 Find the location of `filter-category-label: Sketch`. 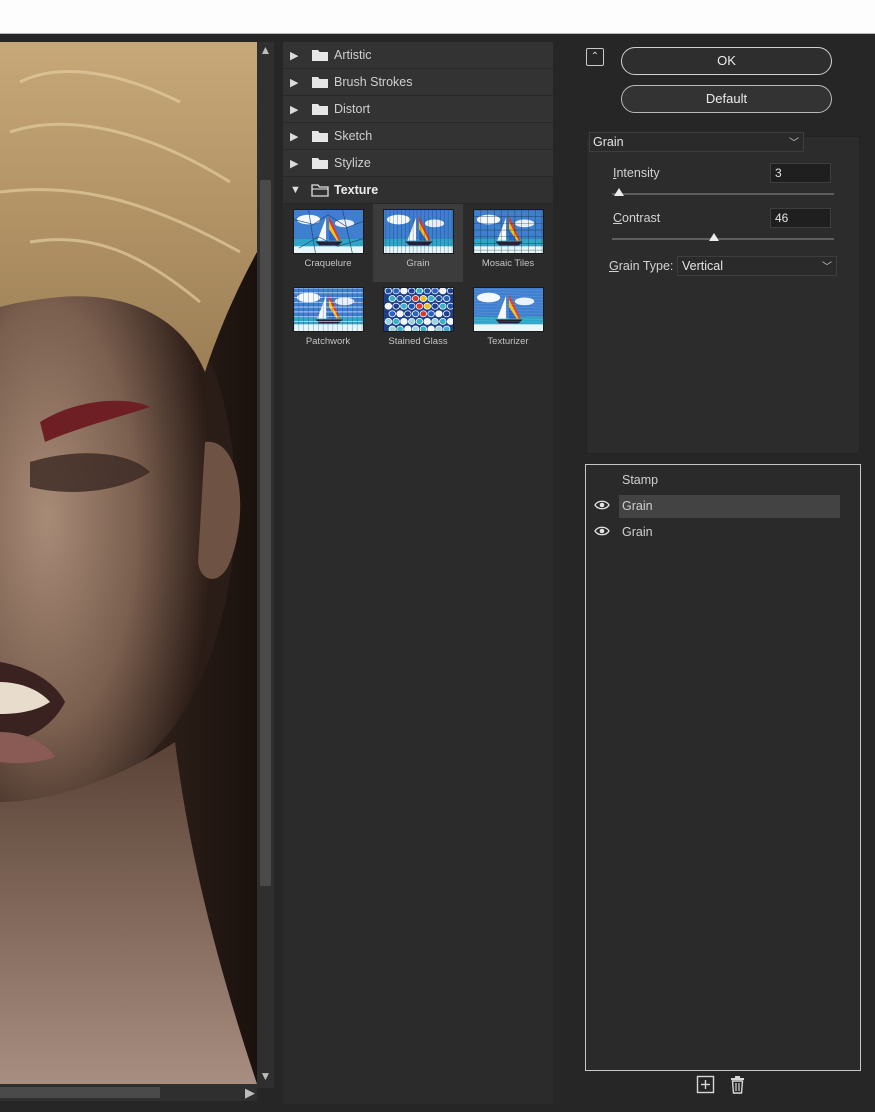

filter-category-label: Sketch is located at coordinates (353, 136).